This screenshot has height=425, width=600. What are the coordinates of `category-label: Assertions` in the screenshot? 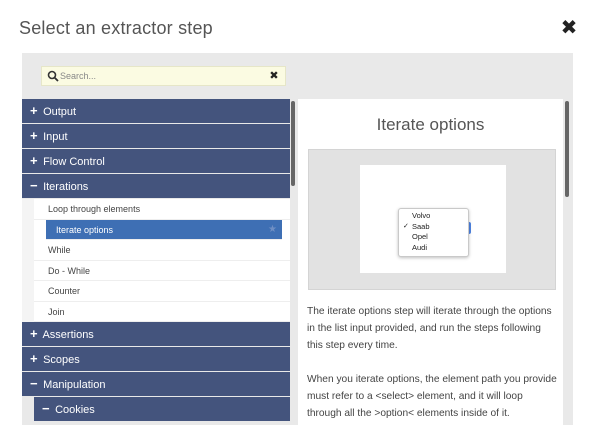 It's located at (68, 335).